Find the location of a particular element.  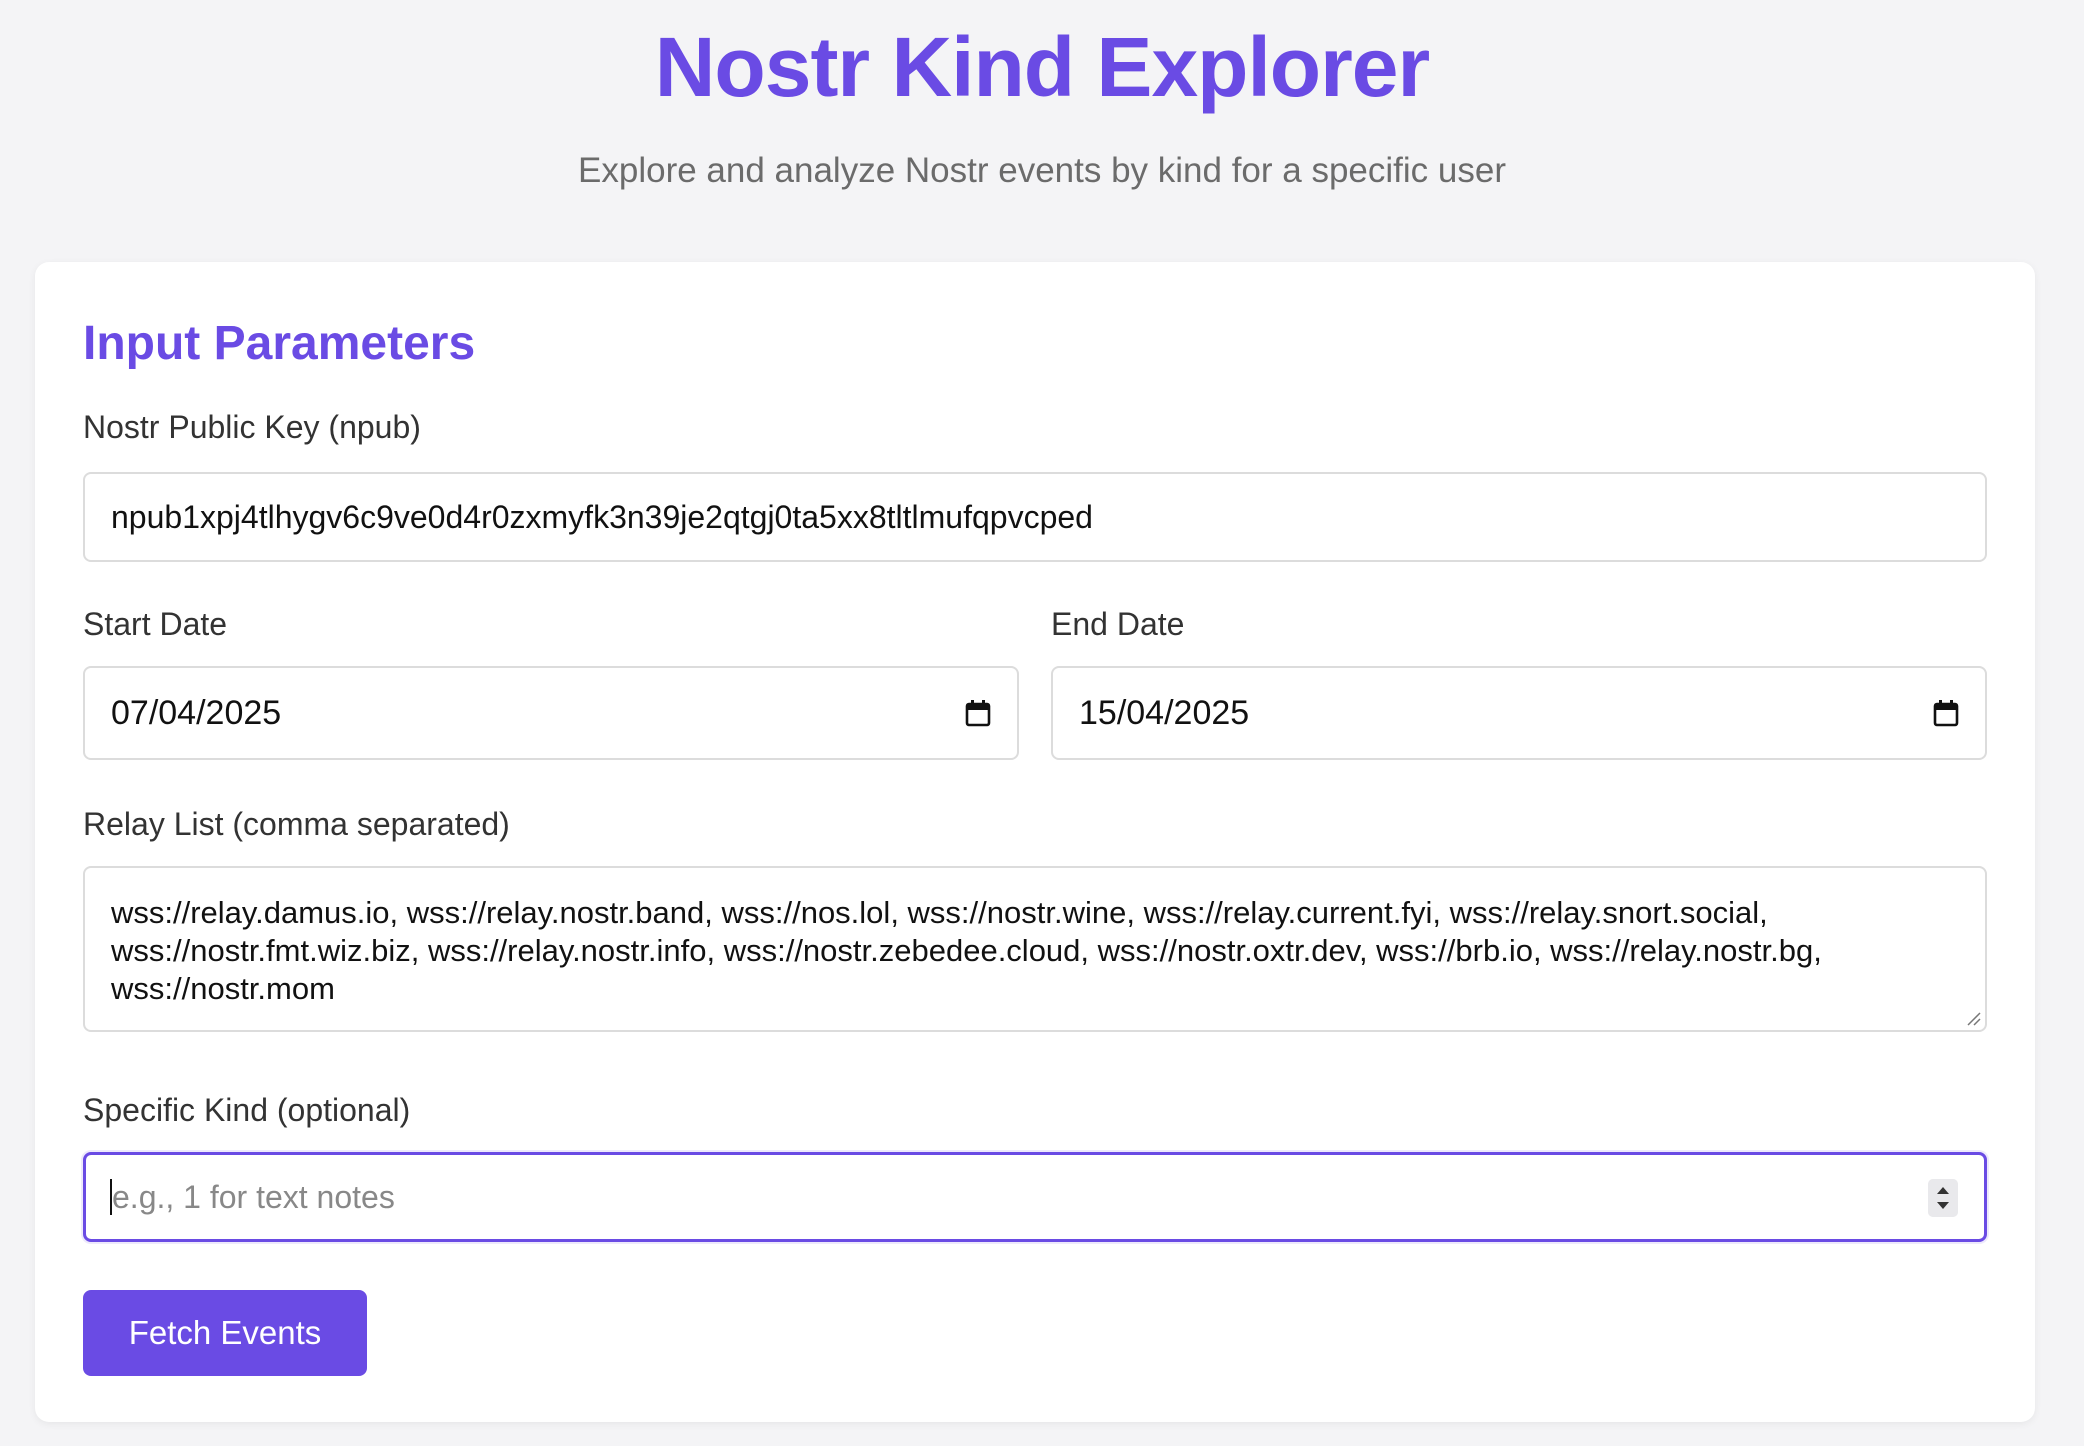

page-title: Nostr Kind Explorer is located at coordinates (1042, 67).